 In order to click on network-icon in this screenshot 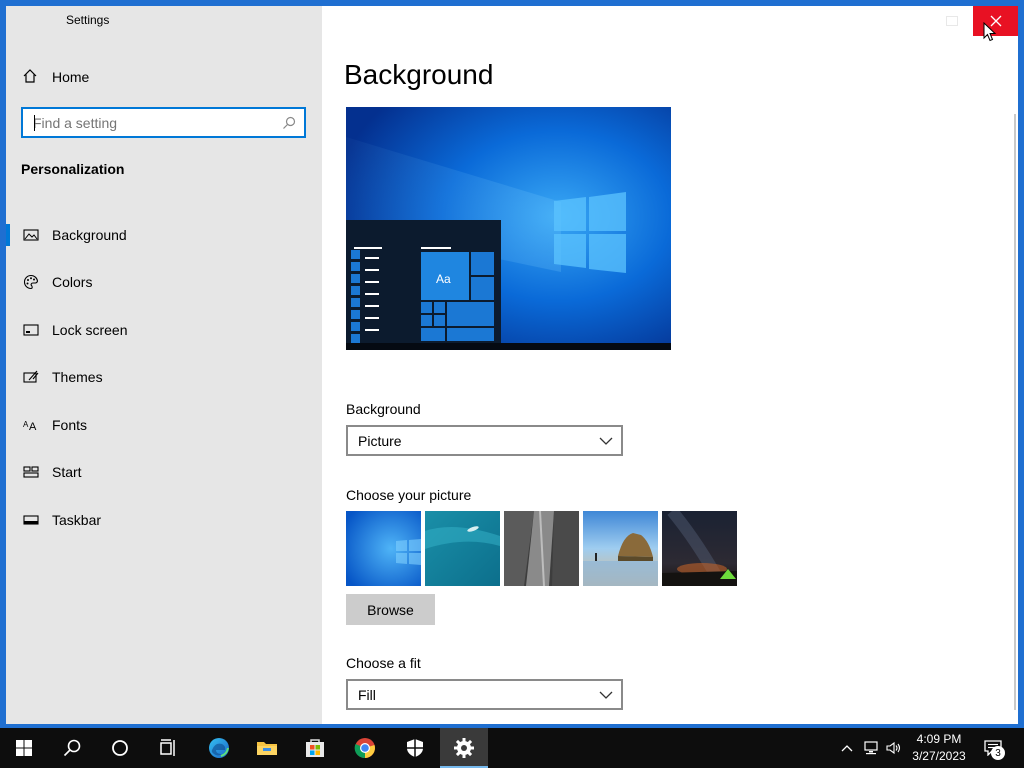, I will do `click(871, 748)`.